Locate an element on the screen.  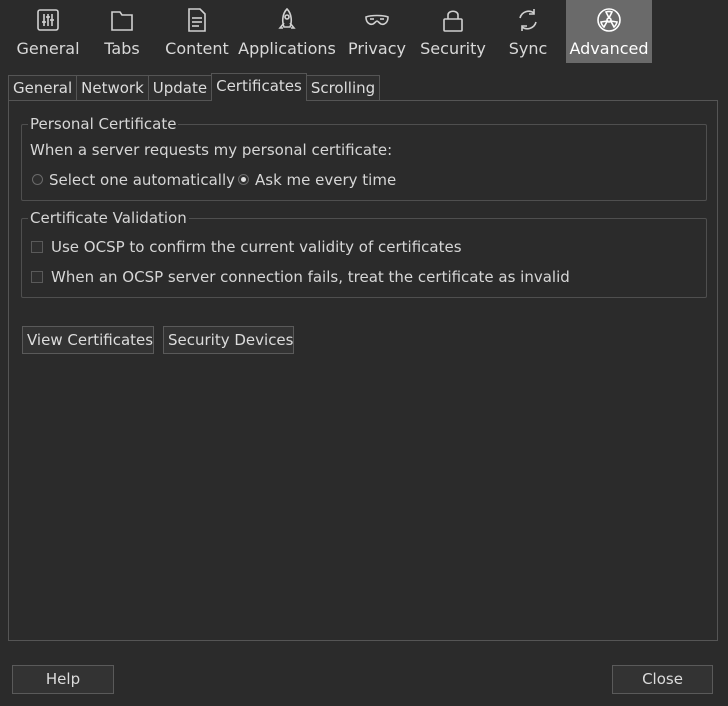
view-certificates-button: View Certificates is located at coordinates (88, 340).